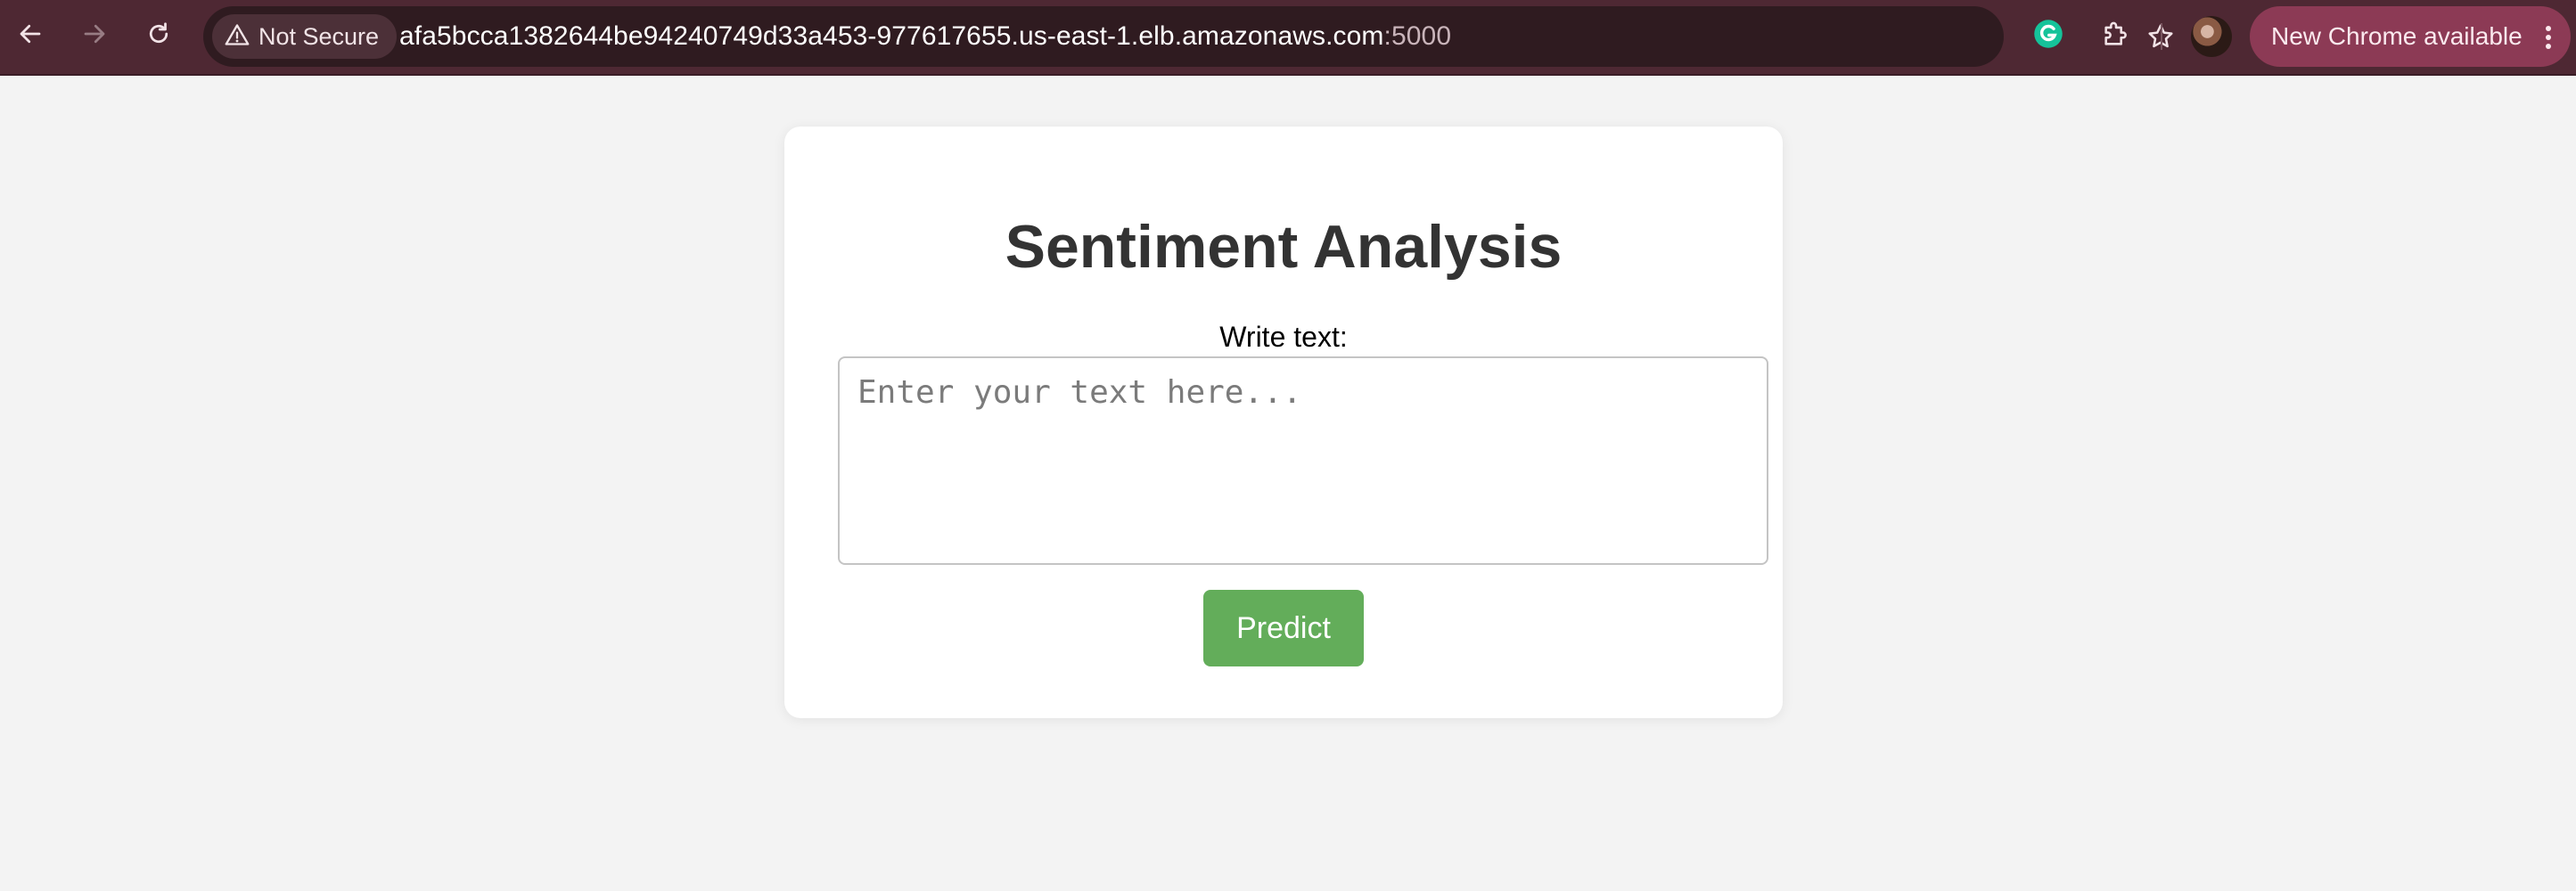  Describe the element at coordinates (319, 36) in the screenshot. I see `security-label: Not Secure` at that location.